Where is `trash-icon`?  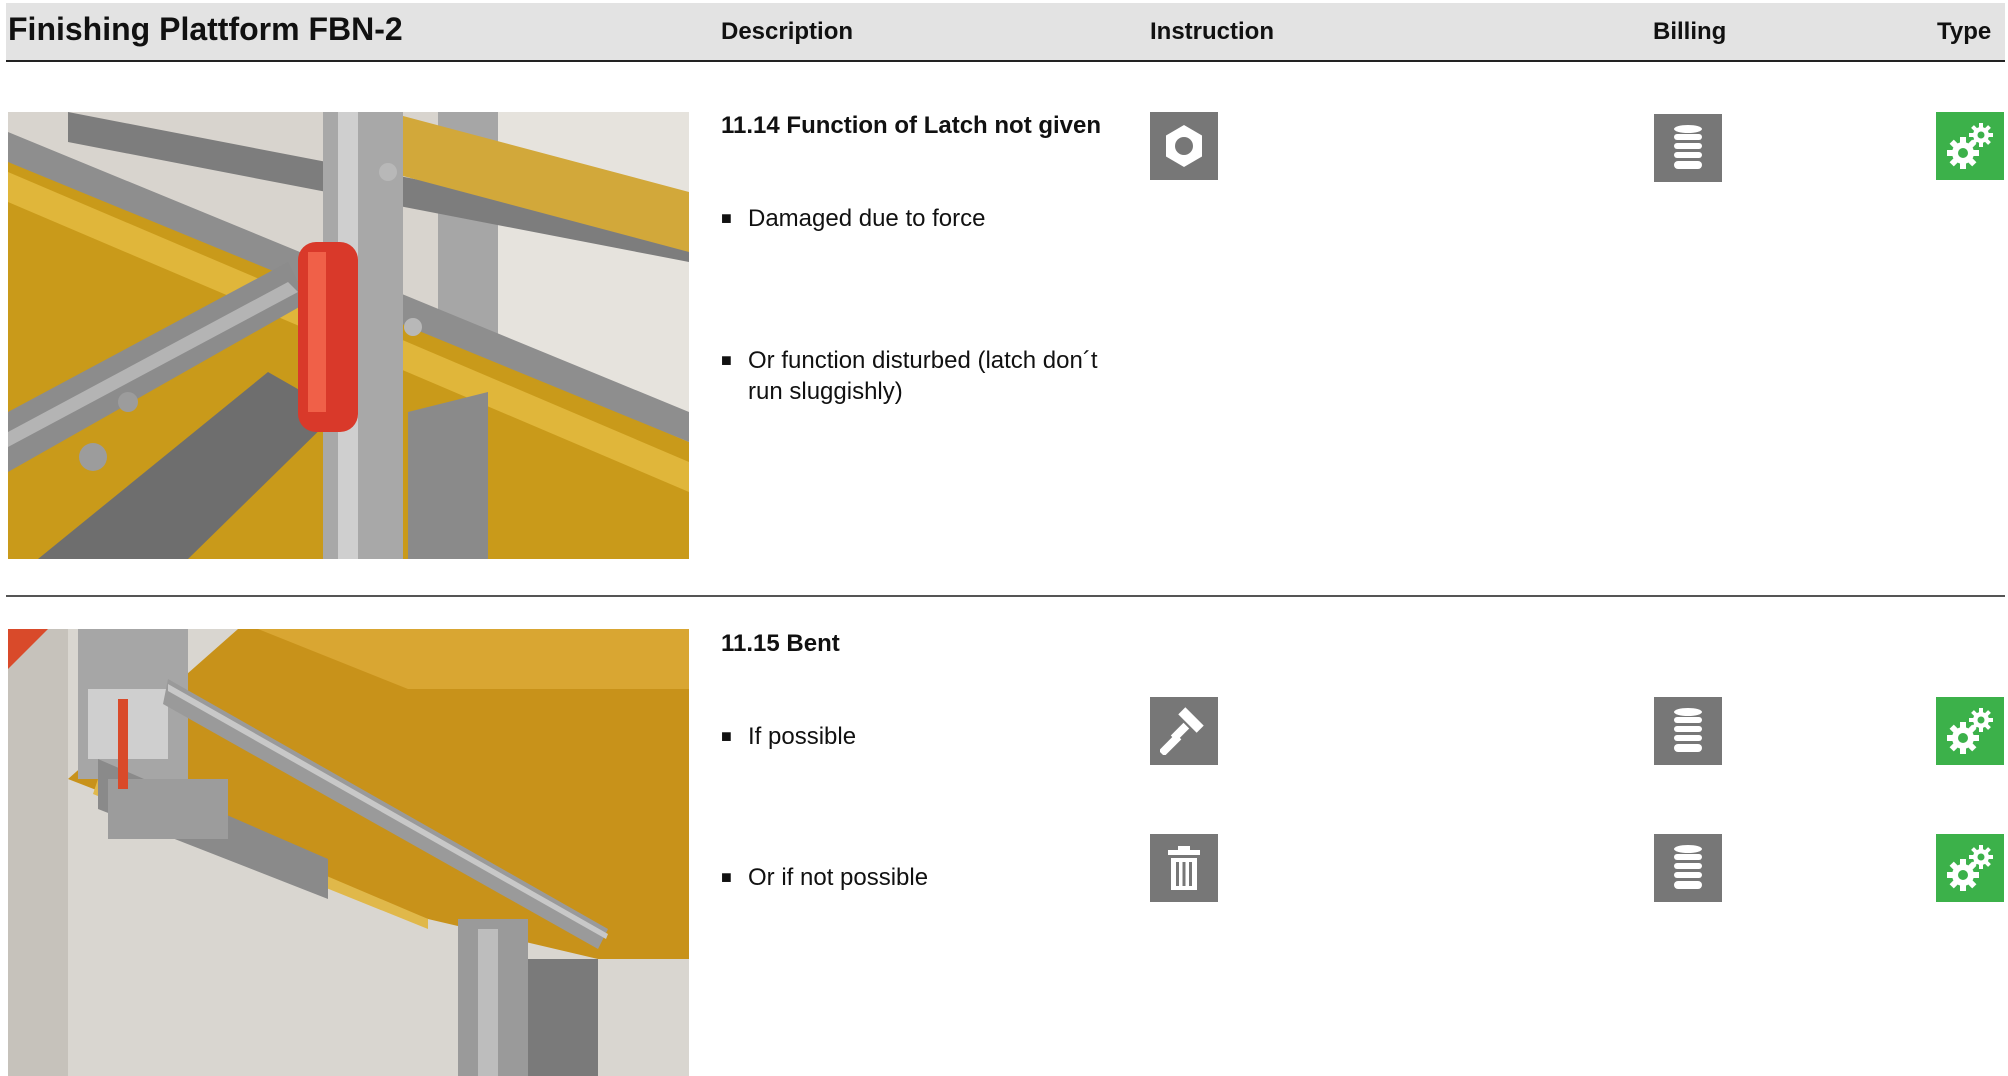
trash-icon is located at coordinates (1184, 868).